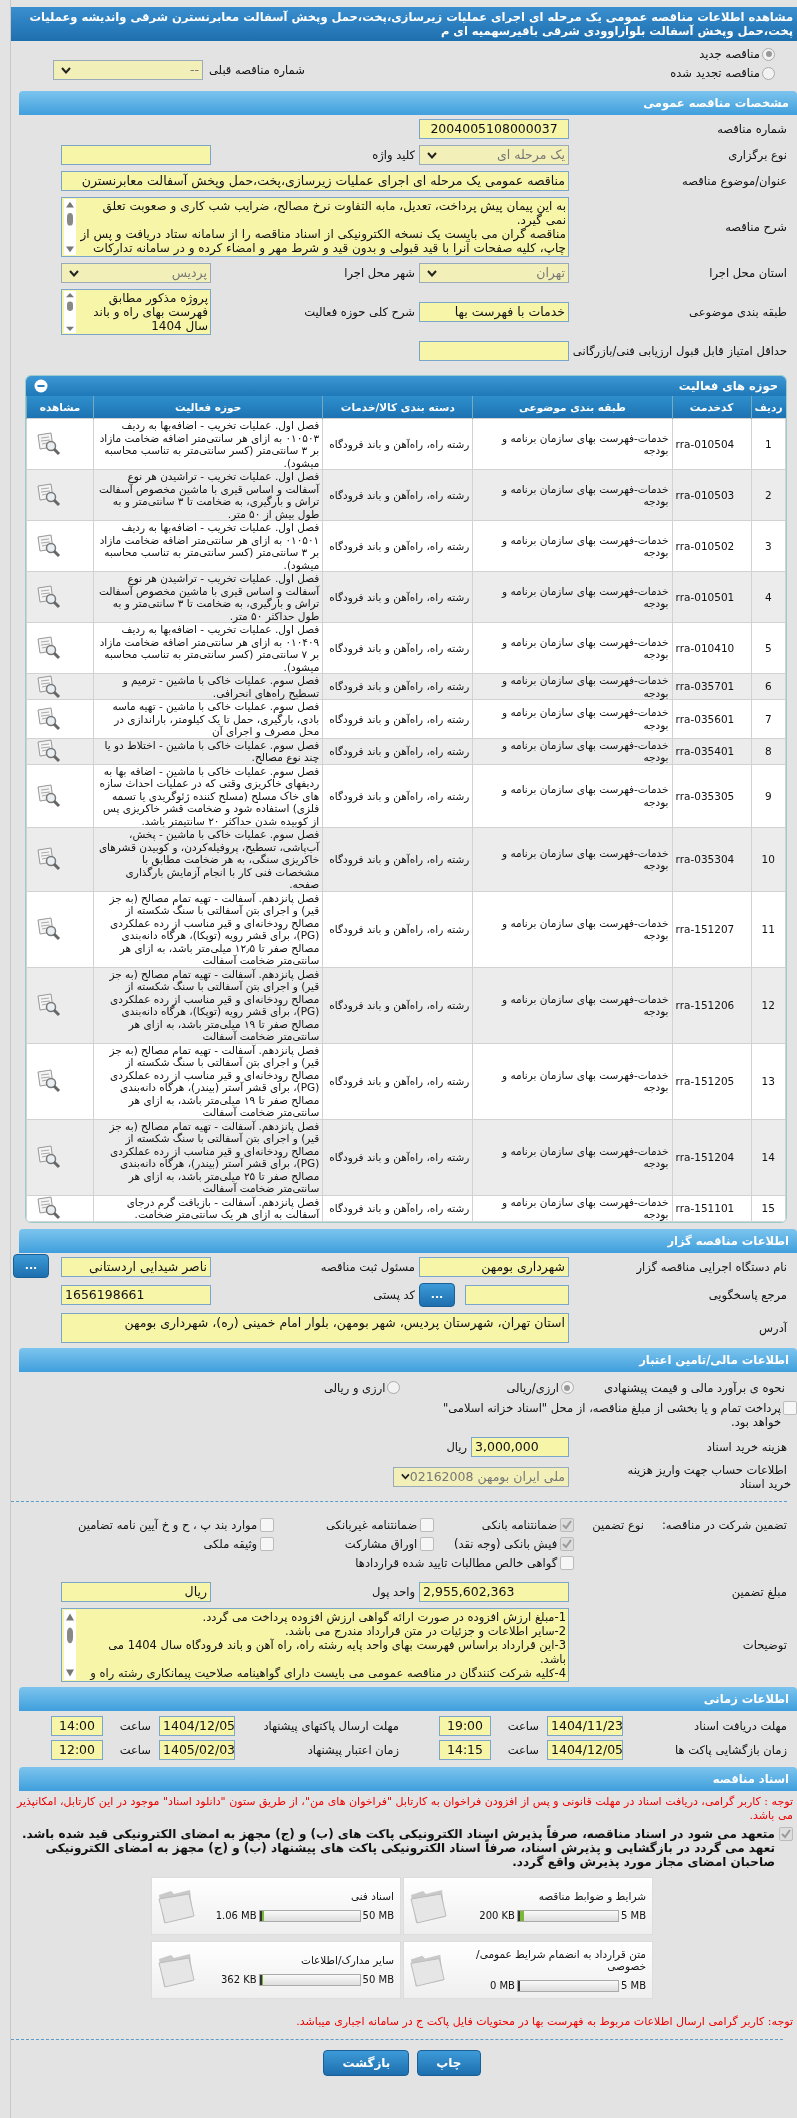 The image size is (797, 2118). Describe the element at coordinates (712, 1005) in the screenshot. I see `table-cell: rra-151206` at that location.